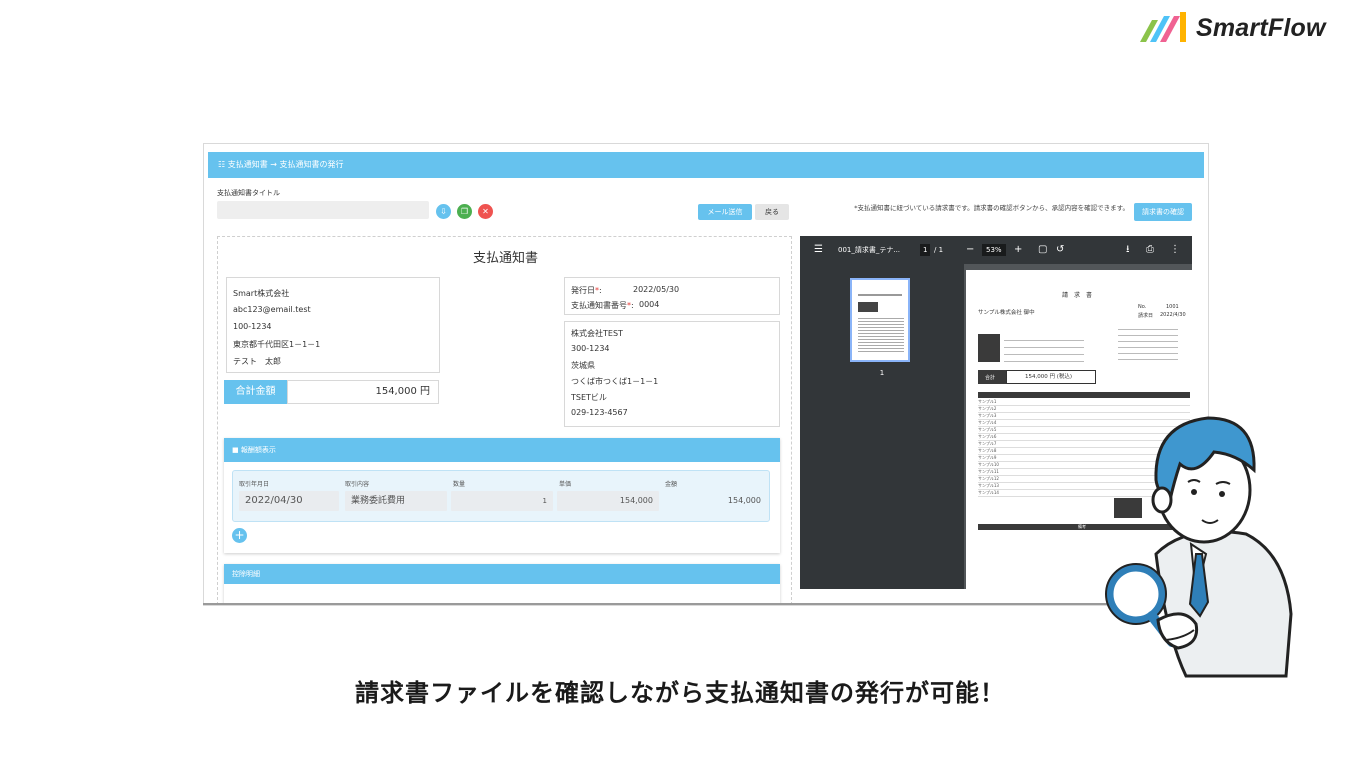 The width and height of the screenshot is (1360, 780). What do you see at coordinates (1051, 377) in the screenshot?
I see `invoice-amount-value: 154,000 円 (税込)` at bounding box center [1051, 377].